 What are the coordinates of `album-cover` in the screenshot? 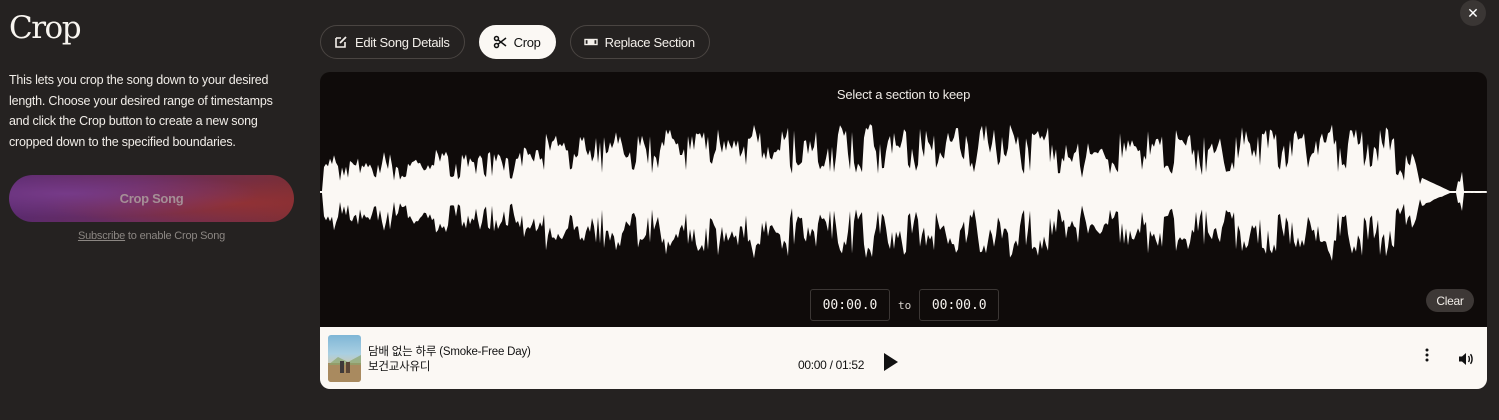 It's located at (344, 358).